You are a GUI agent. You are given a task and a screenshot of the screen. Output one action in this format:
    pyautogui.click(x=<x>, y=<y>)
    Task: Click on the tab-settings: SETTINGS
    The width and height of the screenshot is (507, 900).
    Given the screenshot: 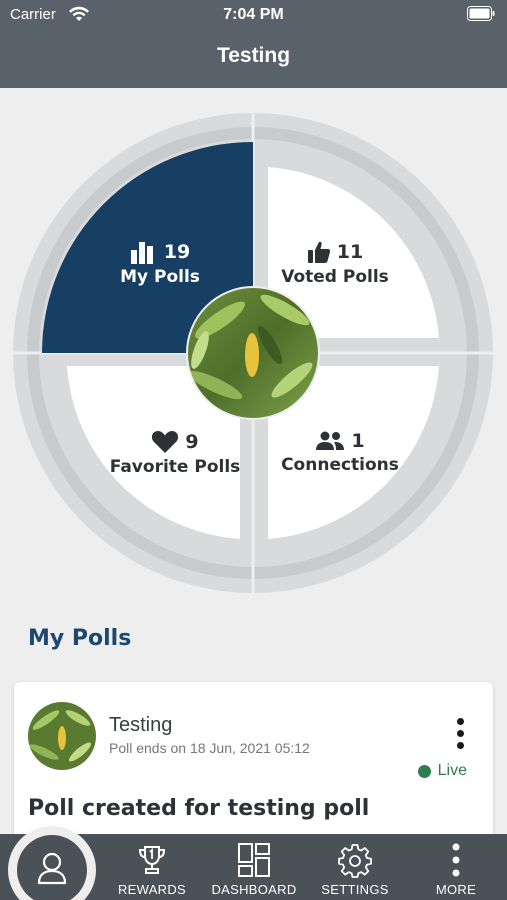 What is the action you would take?
    pyautogui.click(x=355, y=867)
    